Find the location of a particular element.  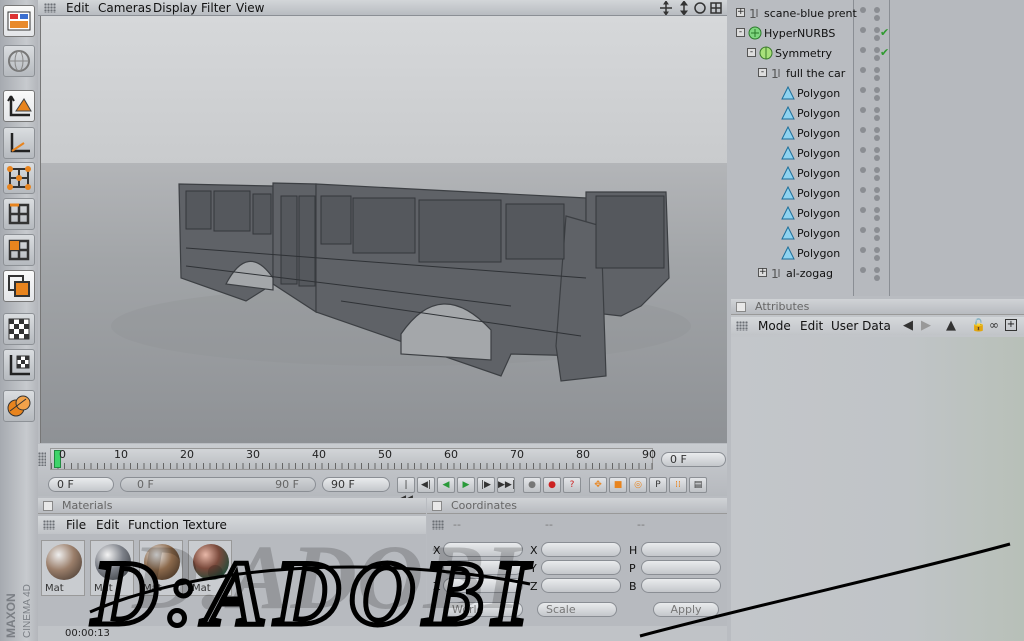

key-param-icon: P is located at coordinates (658, 485).